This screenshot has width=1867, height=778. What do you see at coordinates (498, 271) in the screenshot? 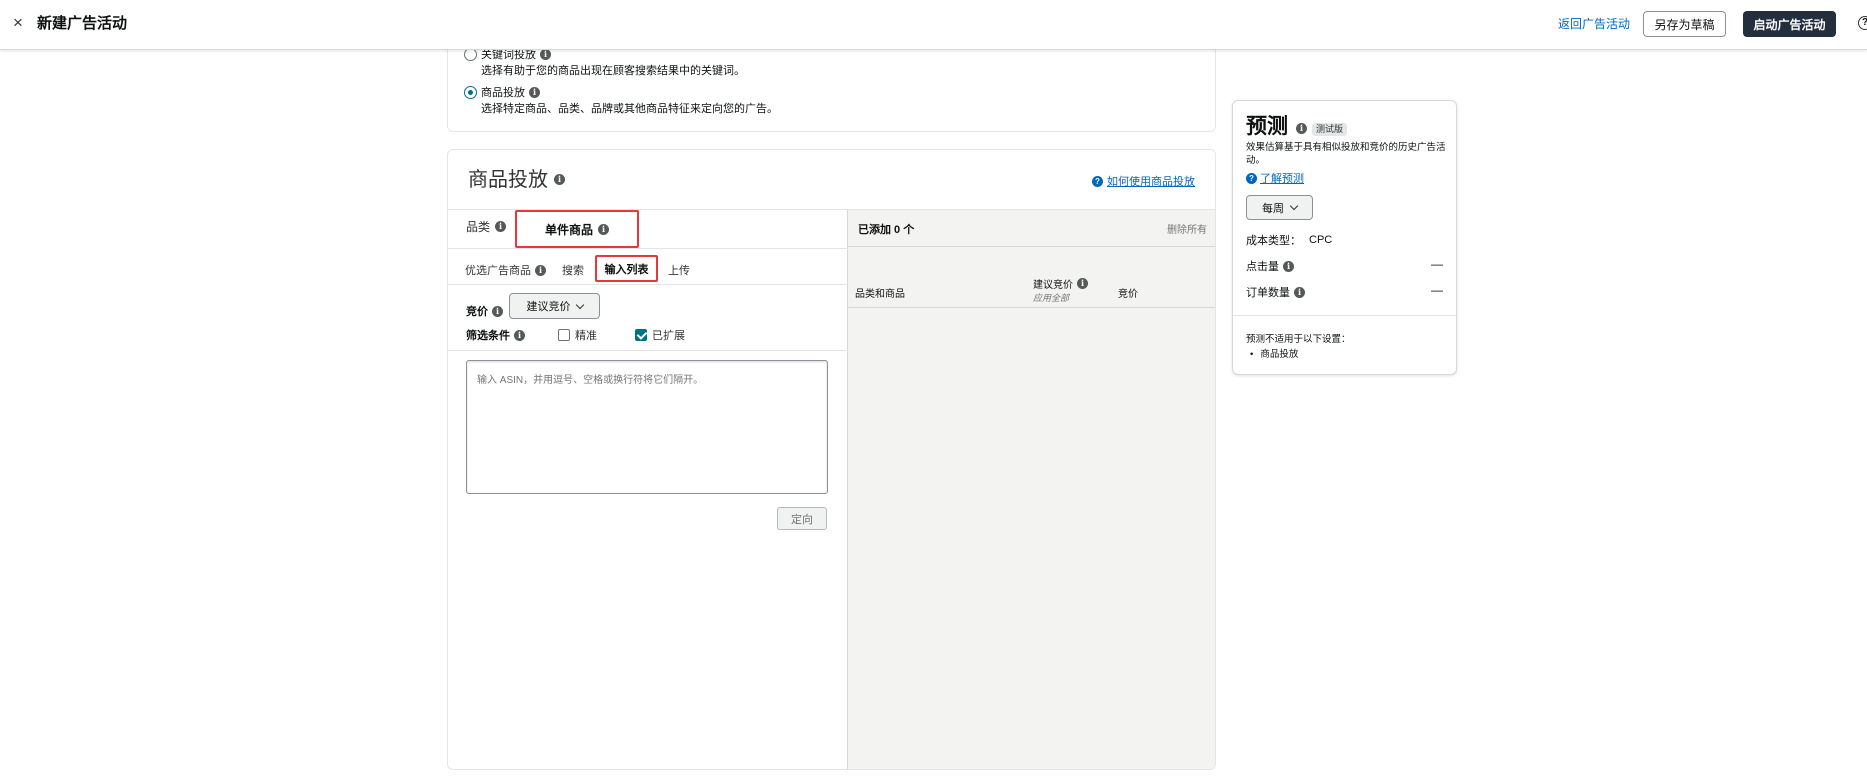
I see `subtab-suggested-label: 优选广告商品` at bounding box center [498, 271].